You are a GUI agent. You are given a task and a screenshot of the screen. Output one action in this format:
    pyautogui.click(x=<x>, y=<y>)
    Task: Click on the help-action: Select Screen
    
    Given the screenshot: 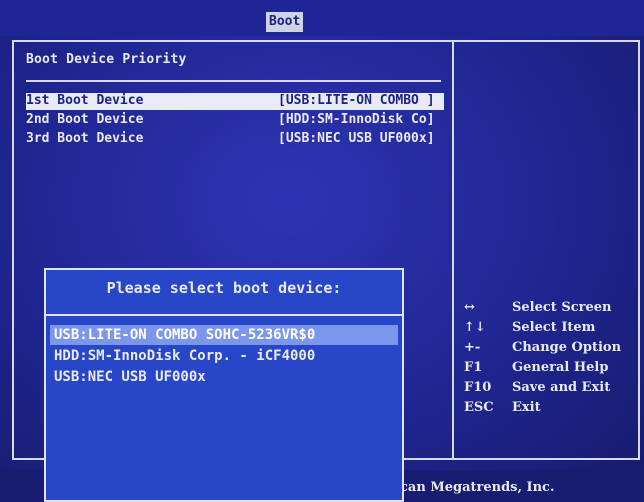 What is the action you would take?
    pyautogui.click(x=562, y=307)
    